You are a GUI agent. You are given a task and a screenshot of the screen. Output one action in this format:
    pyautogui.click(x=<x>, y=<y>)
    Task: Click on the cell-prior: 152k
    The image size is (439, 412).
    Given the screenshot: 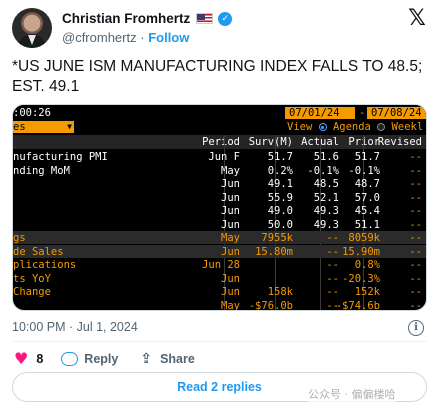 What is the action you would take?
    pyautogui.click(x=367, y=292)
    